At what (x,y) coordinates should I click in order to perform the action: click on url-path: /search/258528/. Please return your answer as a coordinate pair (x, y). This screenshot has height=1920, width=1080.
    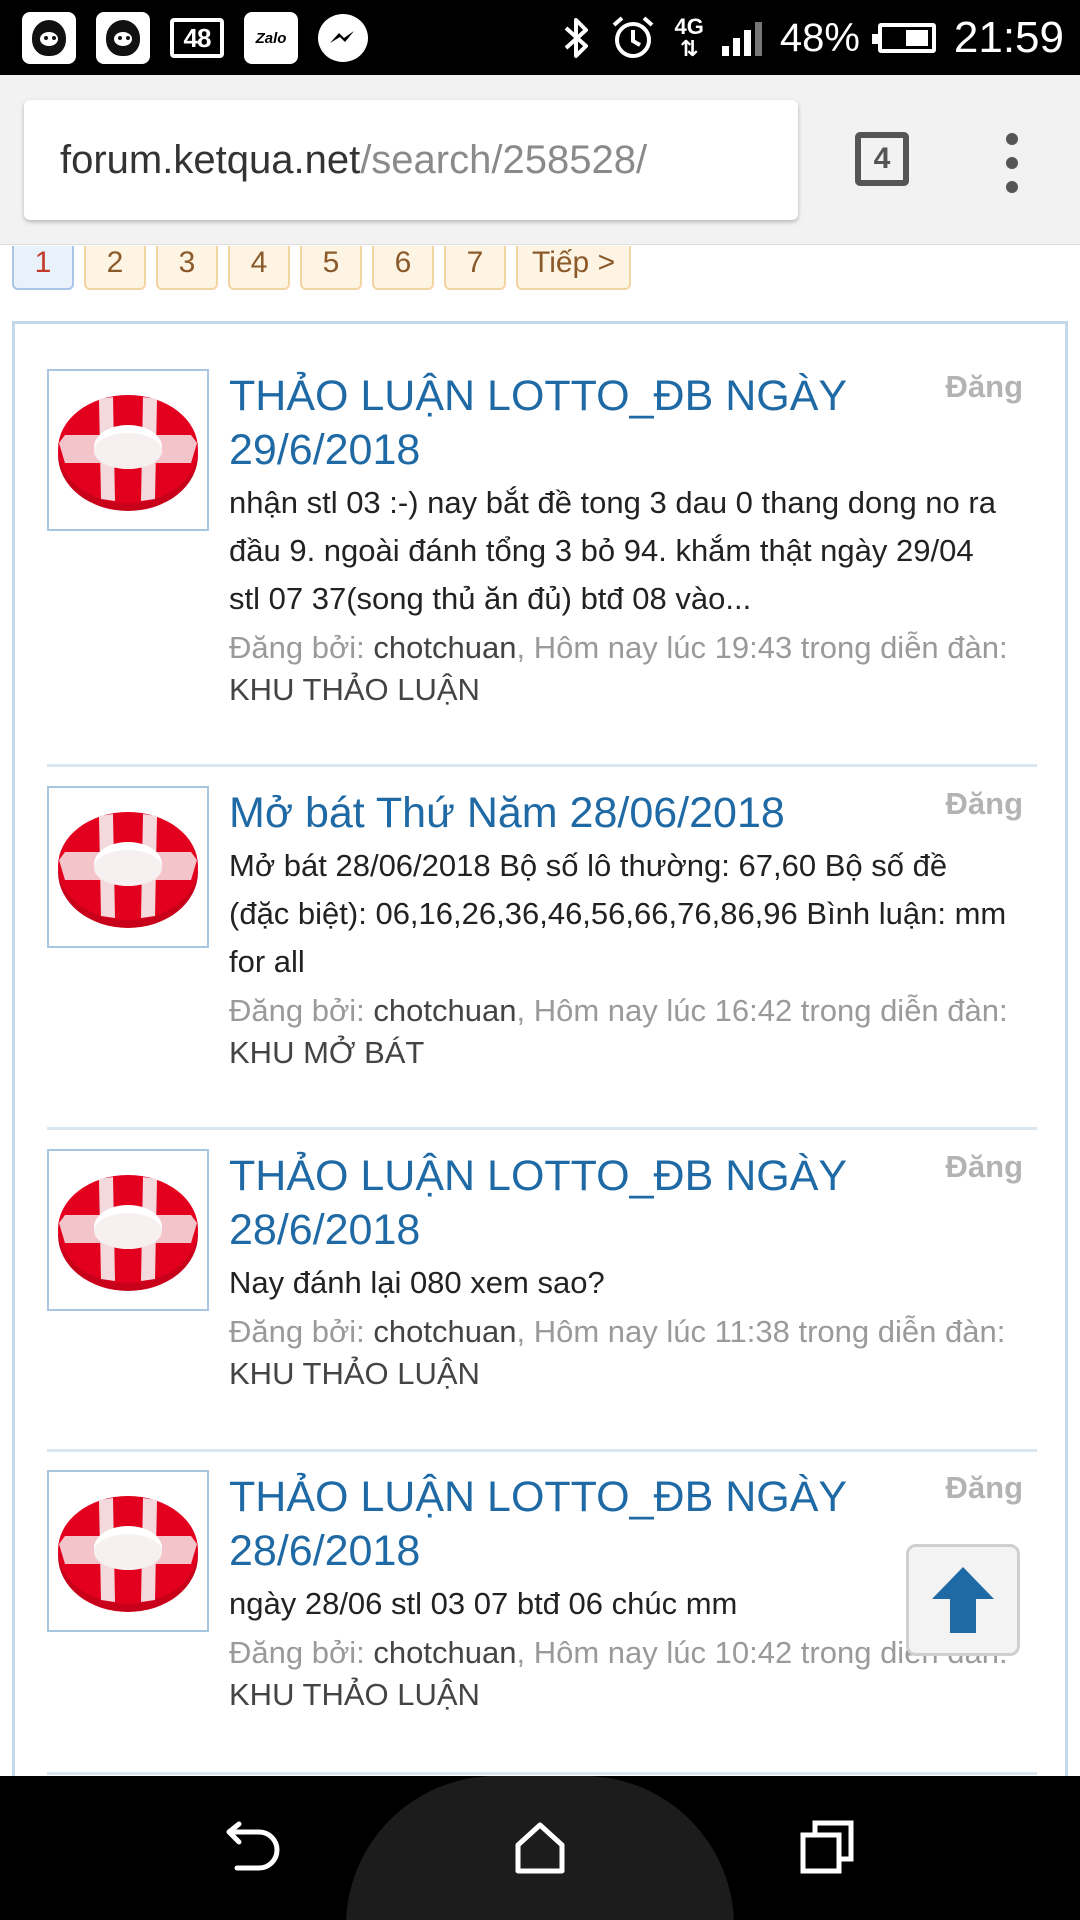
    Looking at the image, I should click on (504, 159).